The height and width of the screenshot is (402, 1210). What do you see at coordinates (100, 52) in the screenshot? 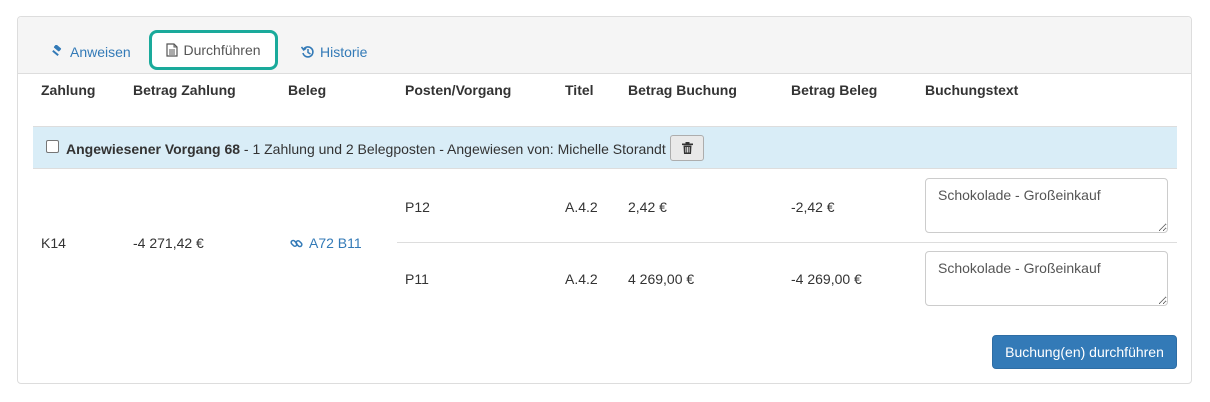
I see `tab-anweisen-label: Anweisen` at bounding box center [100, 52].